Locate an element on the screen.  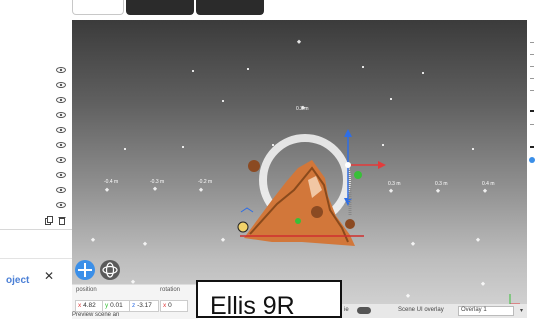
overlay-label: Scene UI overlay is located at coordinates (421, 310).